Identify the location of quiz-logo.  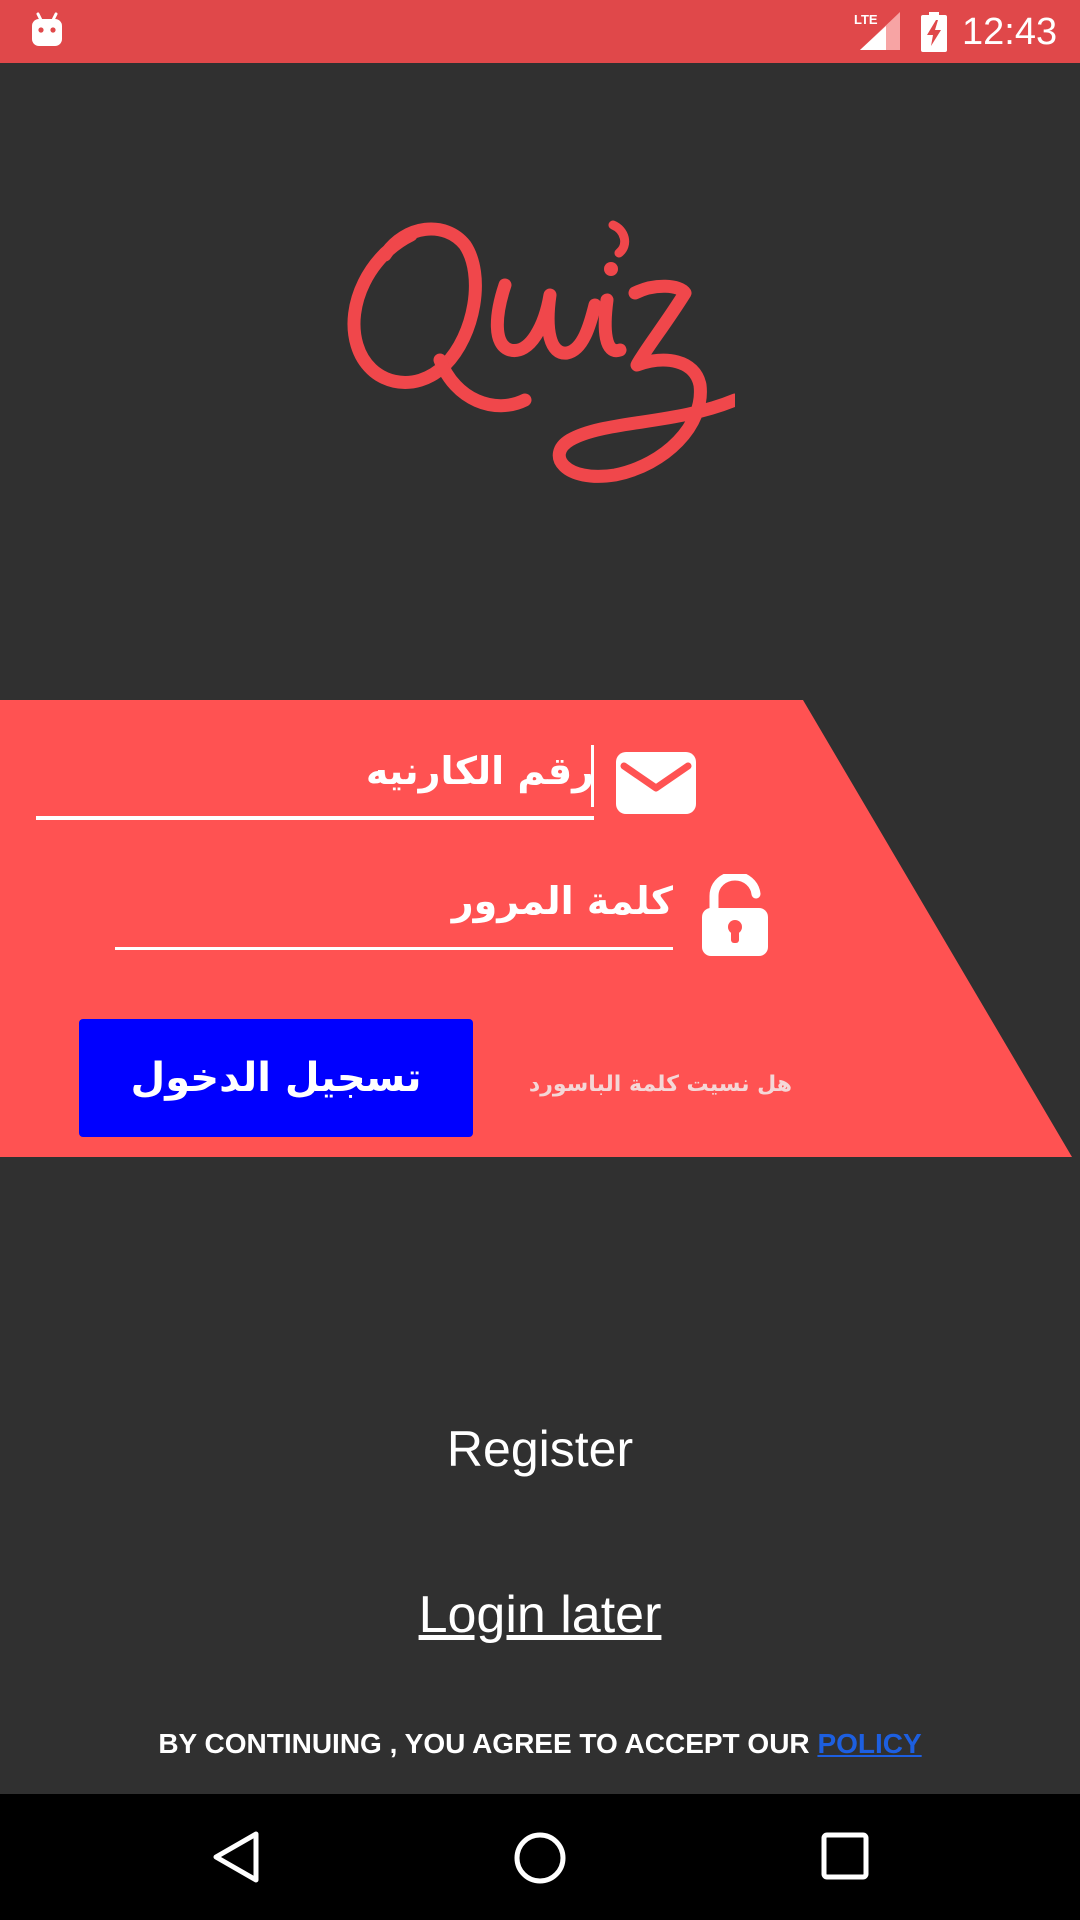
(541, 351).